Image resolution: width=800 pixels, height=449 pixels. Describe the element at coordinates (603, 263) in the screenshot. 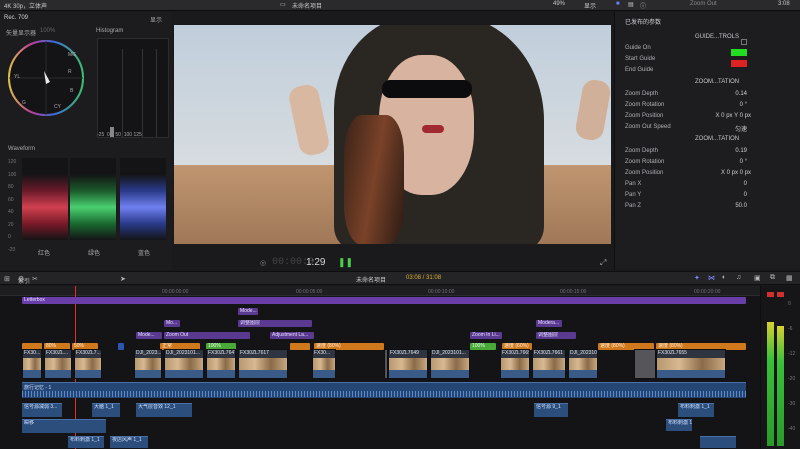

I see `fullscreen-icon: ⤢` at that location.